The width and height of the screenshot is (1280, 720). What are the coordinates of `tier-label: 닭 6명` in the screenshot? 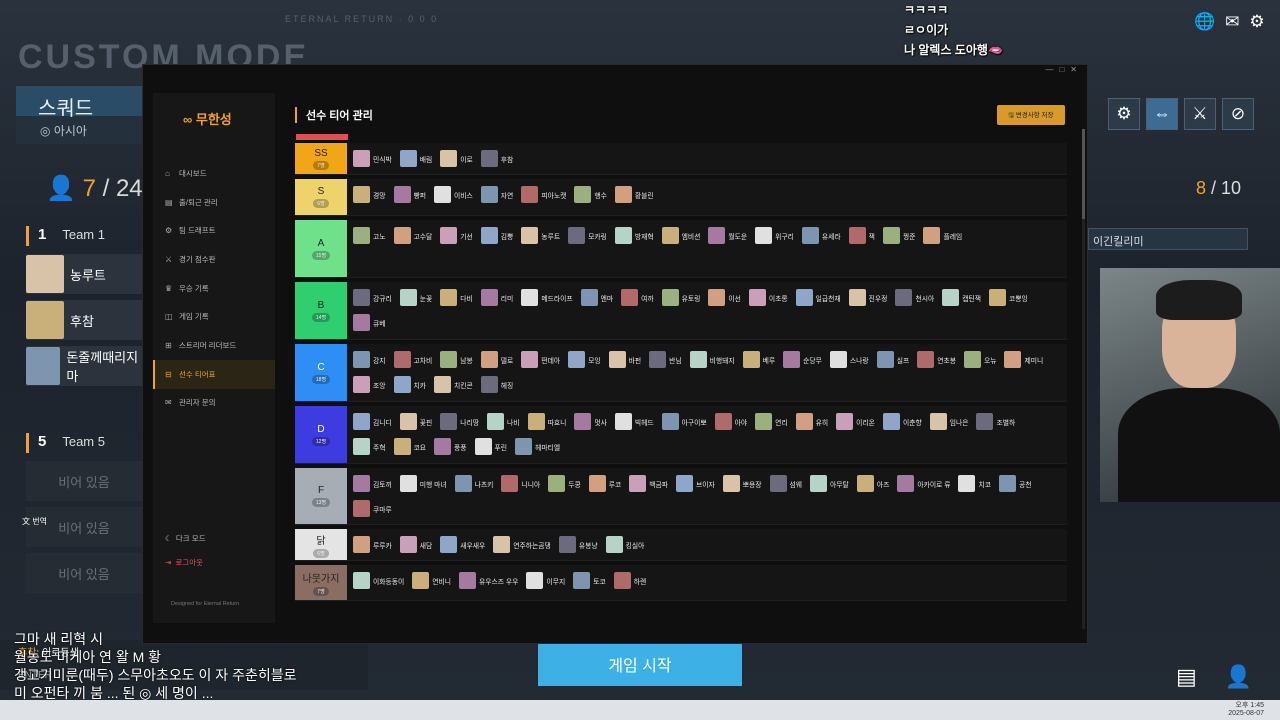 It's located at (321, 544).